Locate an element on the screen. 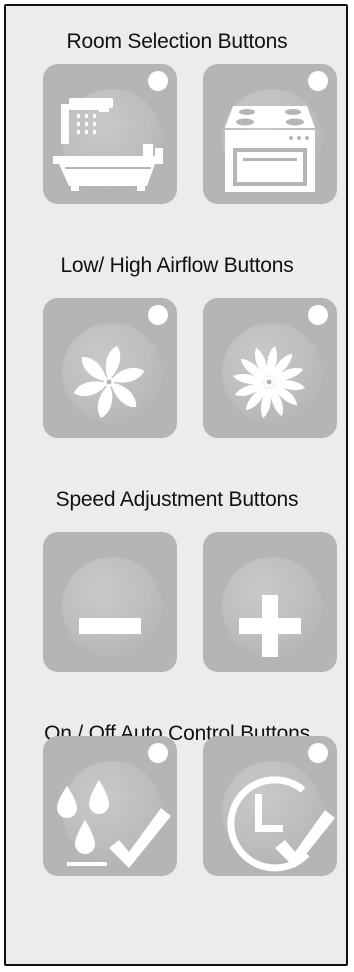 The image size is (354, 972). bathroom-button is located at coordinates (110, 134).